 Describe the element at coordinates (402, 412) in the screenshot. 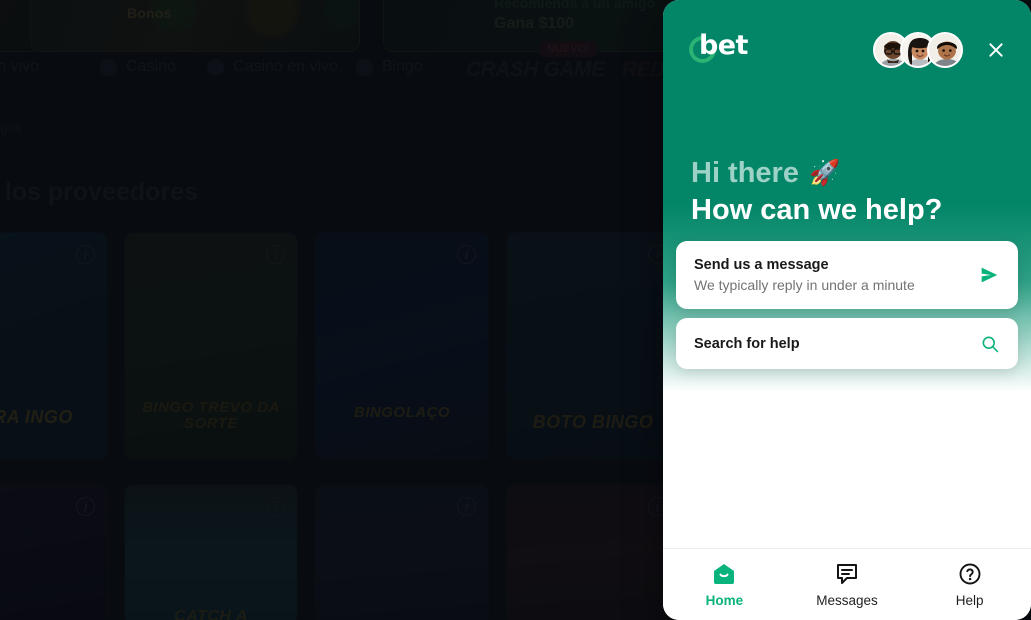

I see `tile-label: BINGOLAÇO` at that location.